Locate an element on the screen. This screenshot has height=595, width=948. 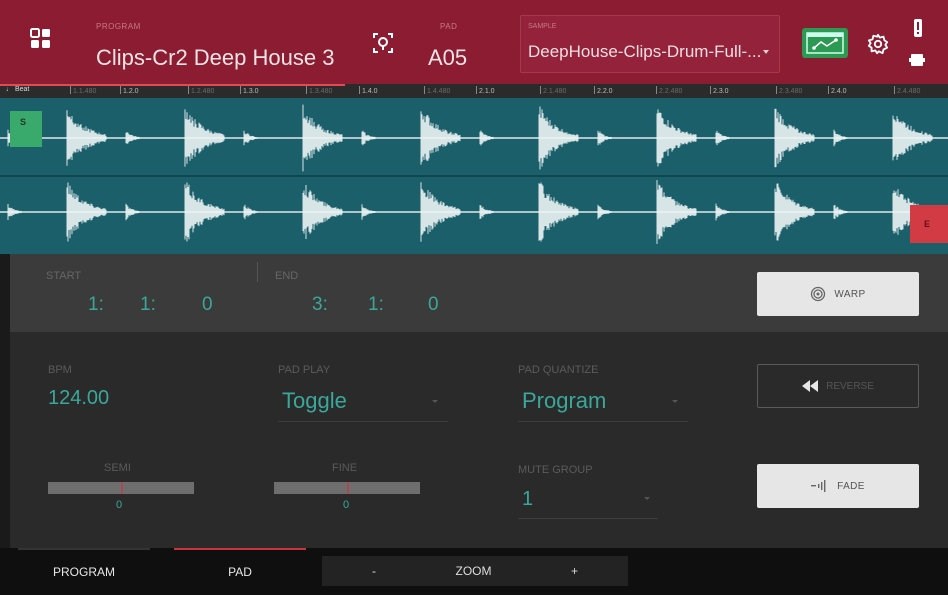
end-tick: 0 is located at coordinates (433, 305).